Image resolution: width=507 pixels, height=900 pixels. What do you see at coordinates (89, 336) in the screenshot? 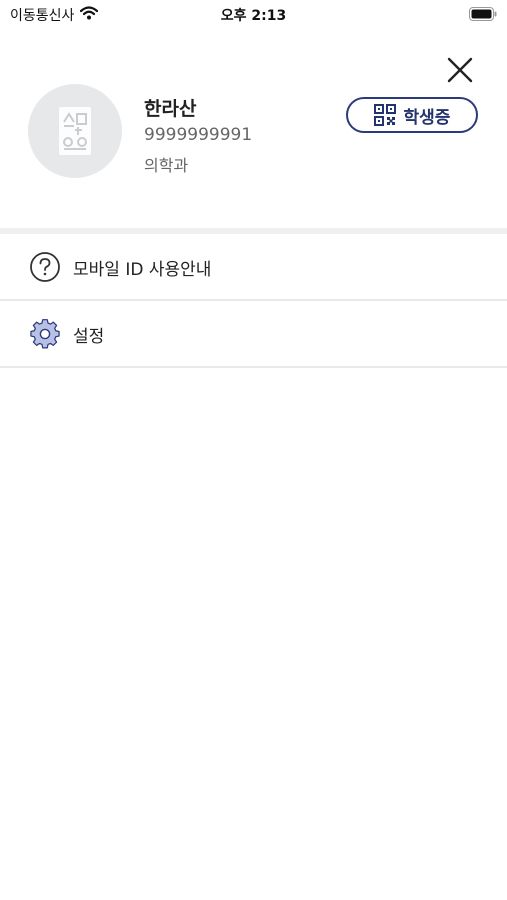
I see `menu-item-label: 설정` at bounding box center [89, 336].